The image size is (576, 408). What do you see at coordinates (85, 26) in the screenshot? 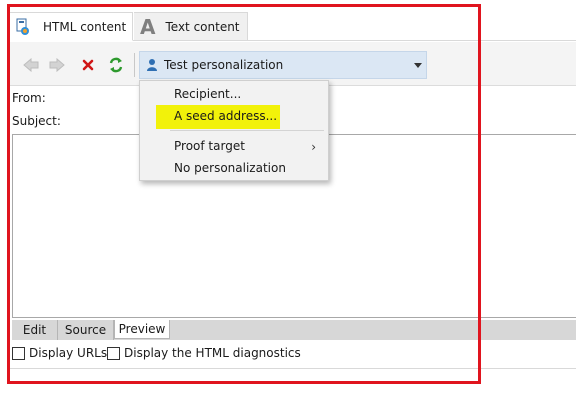
I see `tab-html-content-label: HTML content` at bounding box center [85, 26].